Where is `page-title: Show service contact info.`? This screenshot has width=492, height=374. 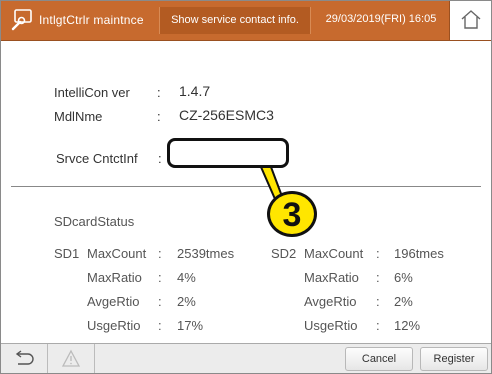
page-title: Show service contact info. is located at coordinates (235, 20).